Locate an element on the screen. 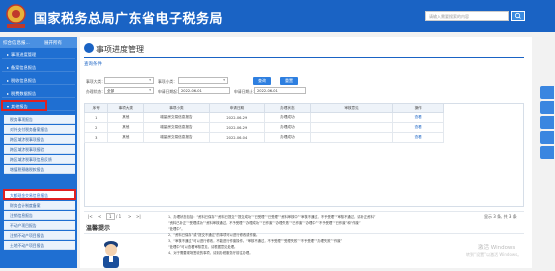 The height and width of the screenshot is (271, 555). expand-all-button: 展开所有 is located at coordinates (53, 43).